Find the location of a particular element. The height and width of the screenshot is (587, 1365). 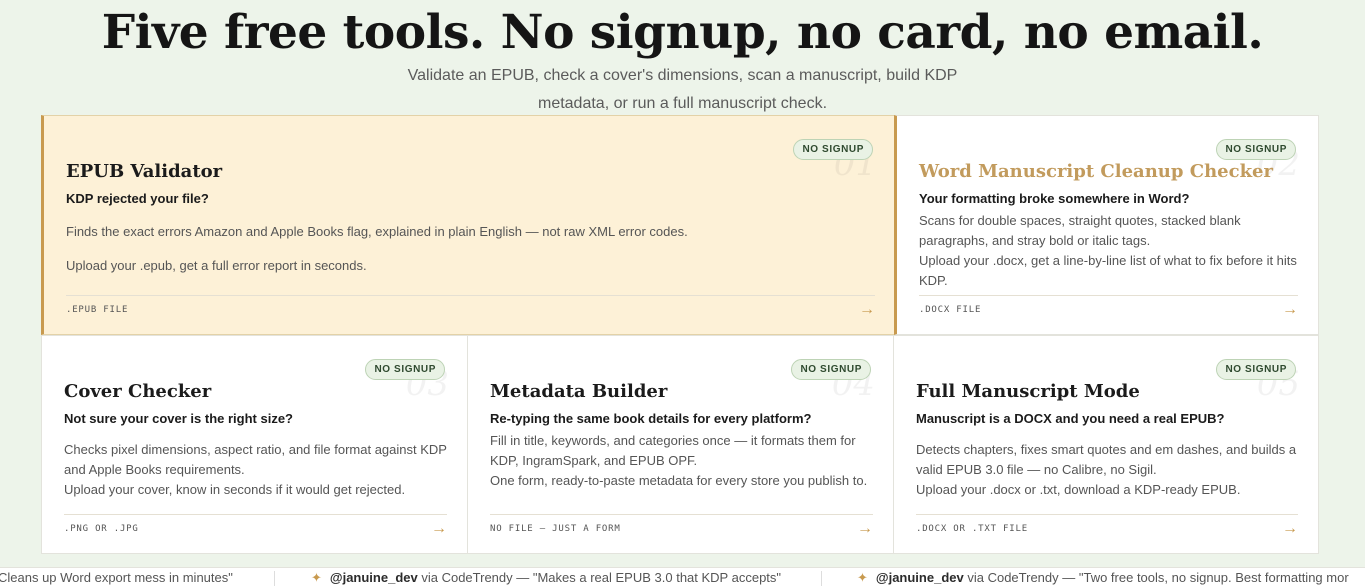

card-footer: .EPUB FILE → is located at coordinates (470, 306).